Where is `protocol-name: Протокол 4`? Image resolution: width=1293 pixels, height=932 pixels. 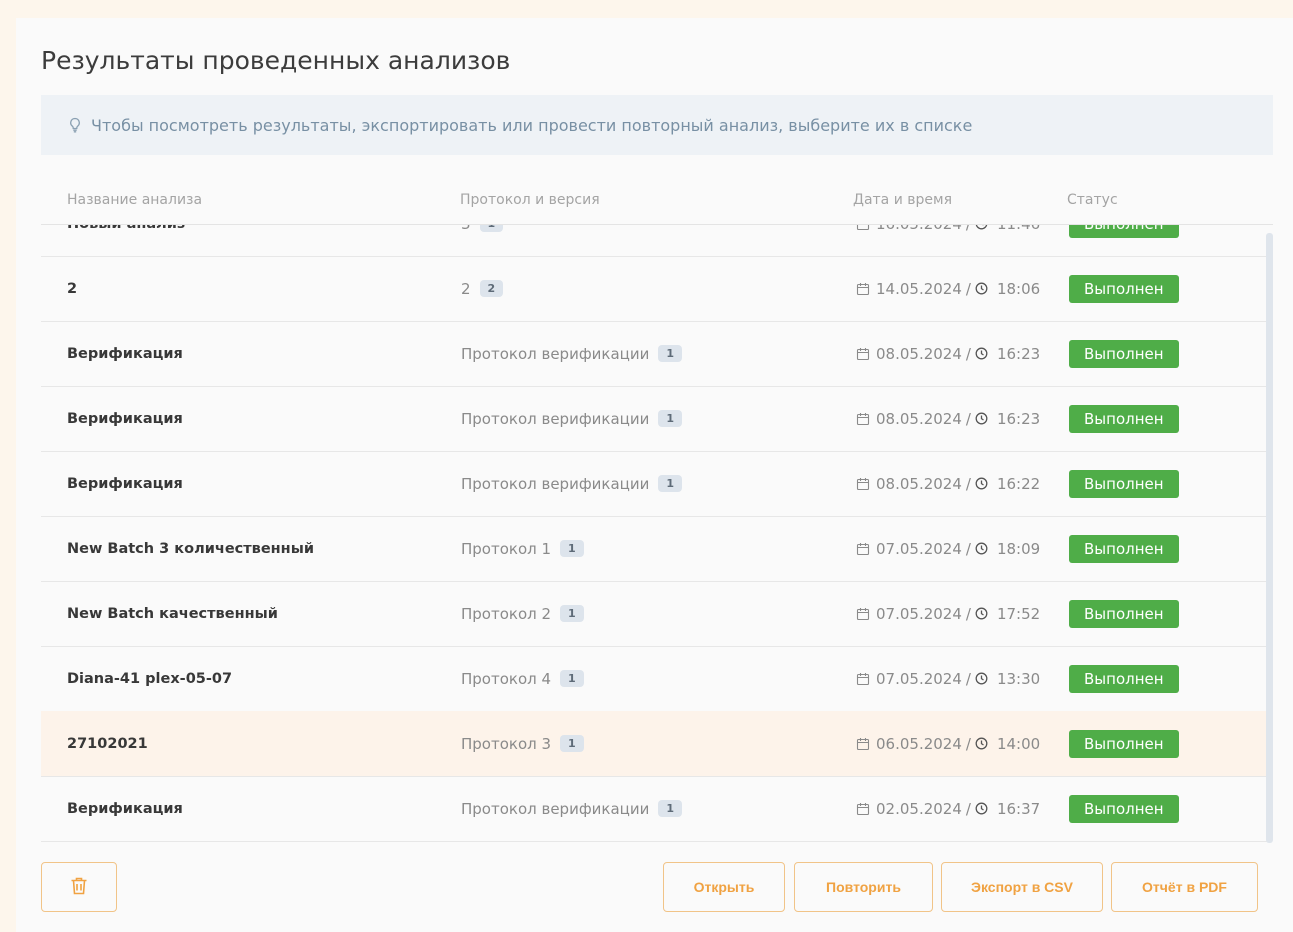
protocol-name: Протокол 4 is located at coordinates (506, 678).